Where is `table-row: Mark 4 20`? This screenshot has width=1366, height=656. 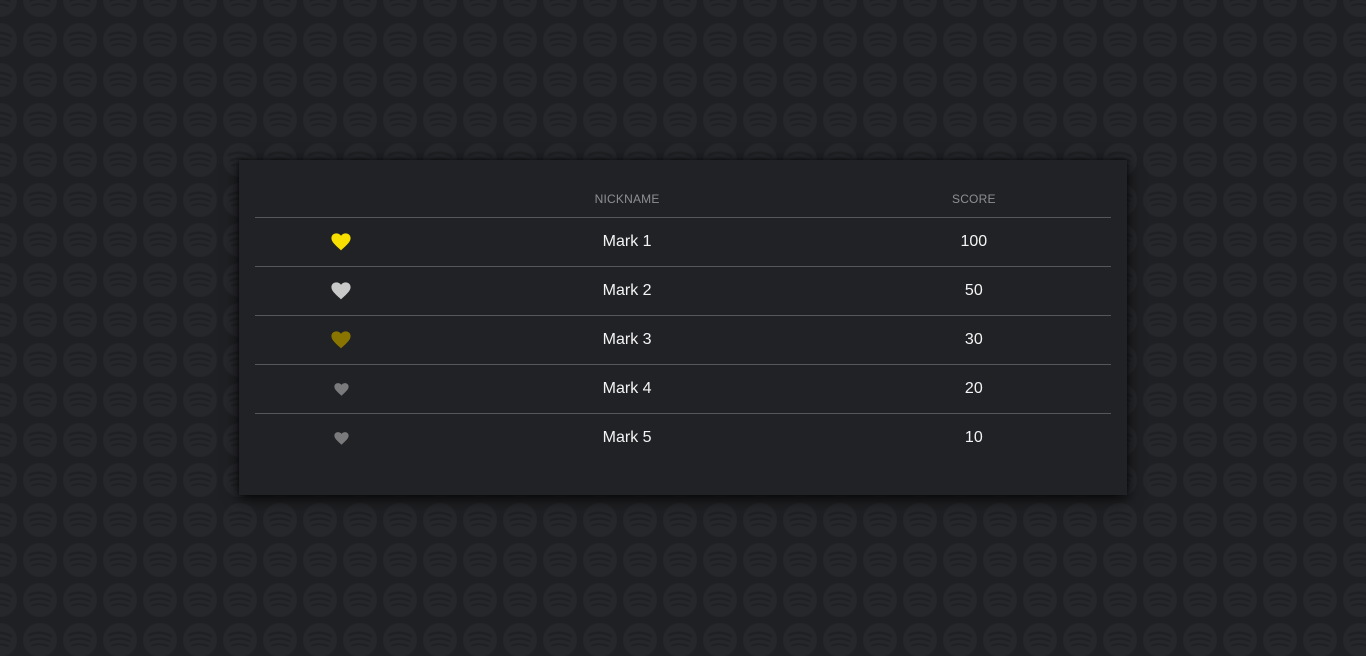 table-row: Mark 4 20 is located at coordinates (683, 389).